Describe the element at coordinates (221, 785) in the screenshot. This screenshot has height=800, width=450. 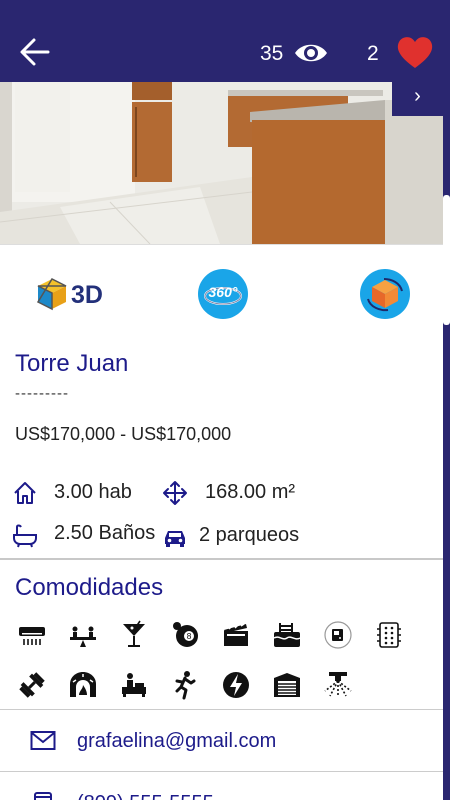
I see `contact-phone-row: (809) 555-5555` at that location.